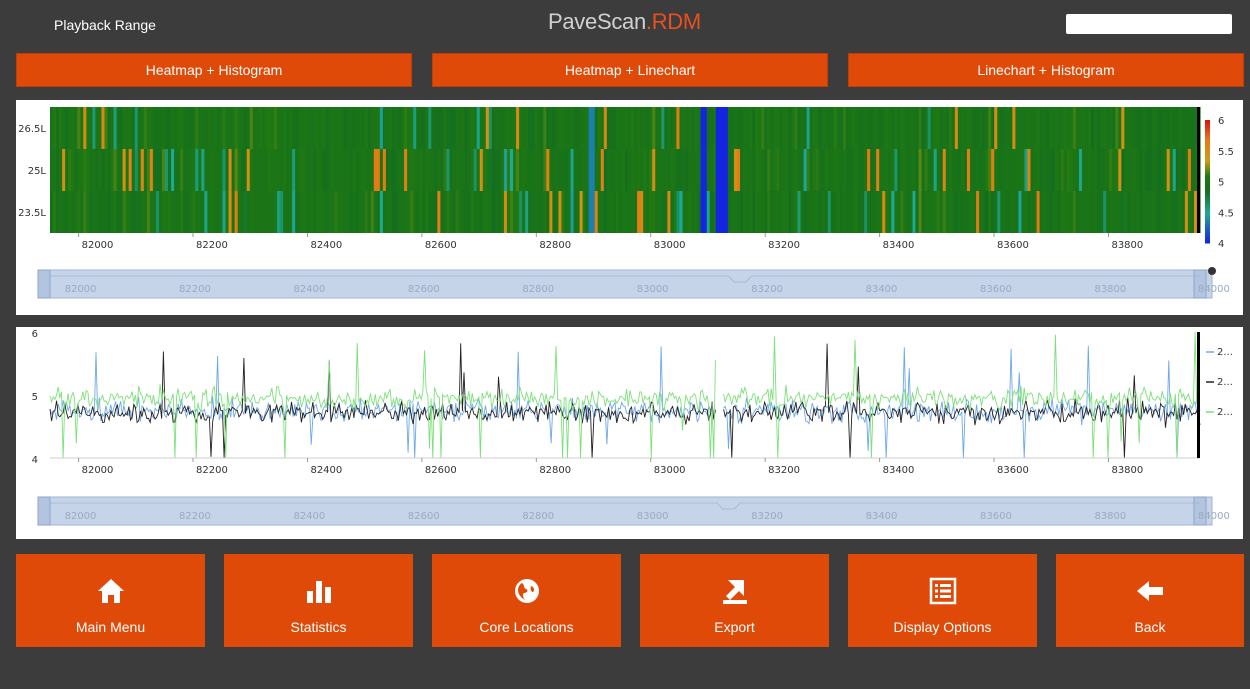  What do you see at coordinates (32, 213) in the screenshot?
I see `heatmap-row-label: 23.5L` at bounding box center [32, 213].